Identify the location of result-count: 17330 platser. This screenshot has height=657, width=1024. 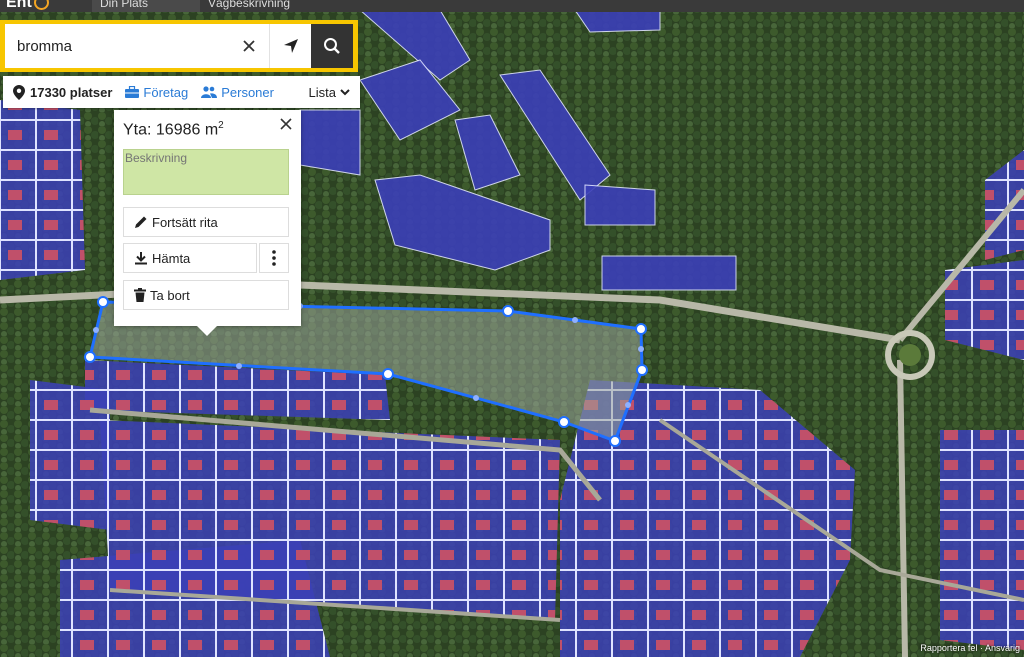
(63, 92).